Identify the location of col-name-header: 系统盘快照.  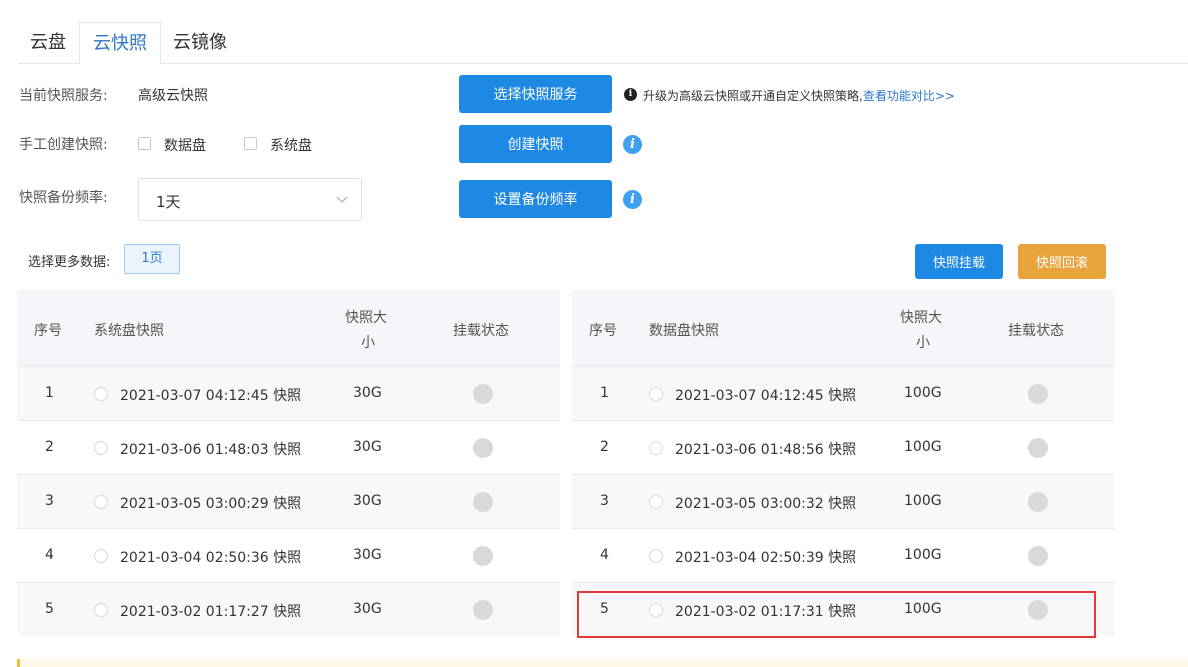
(129, 331).